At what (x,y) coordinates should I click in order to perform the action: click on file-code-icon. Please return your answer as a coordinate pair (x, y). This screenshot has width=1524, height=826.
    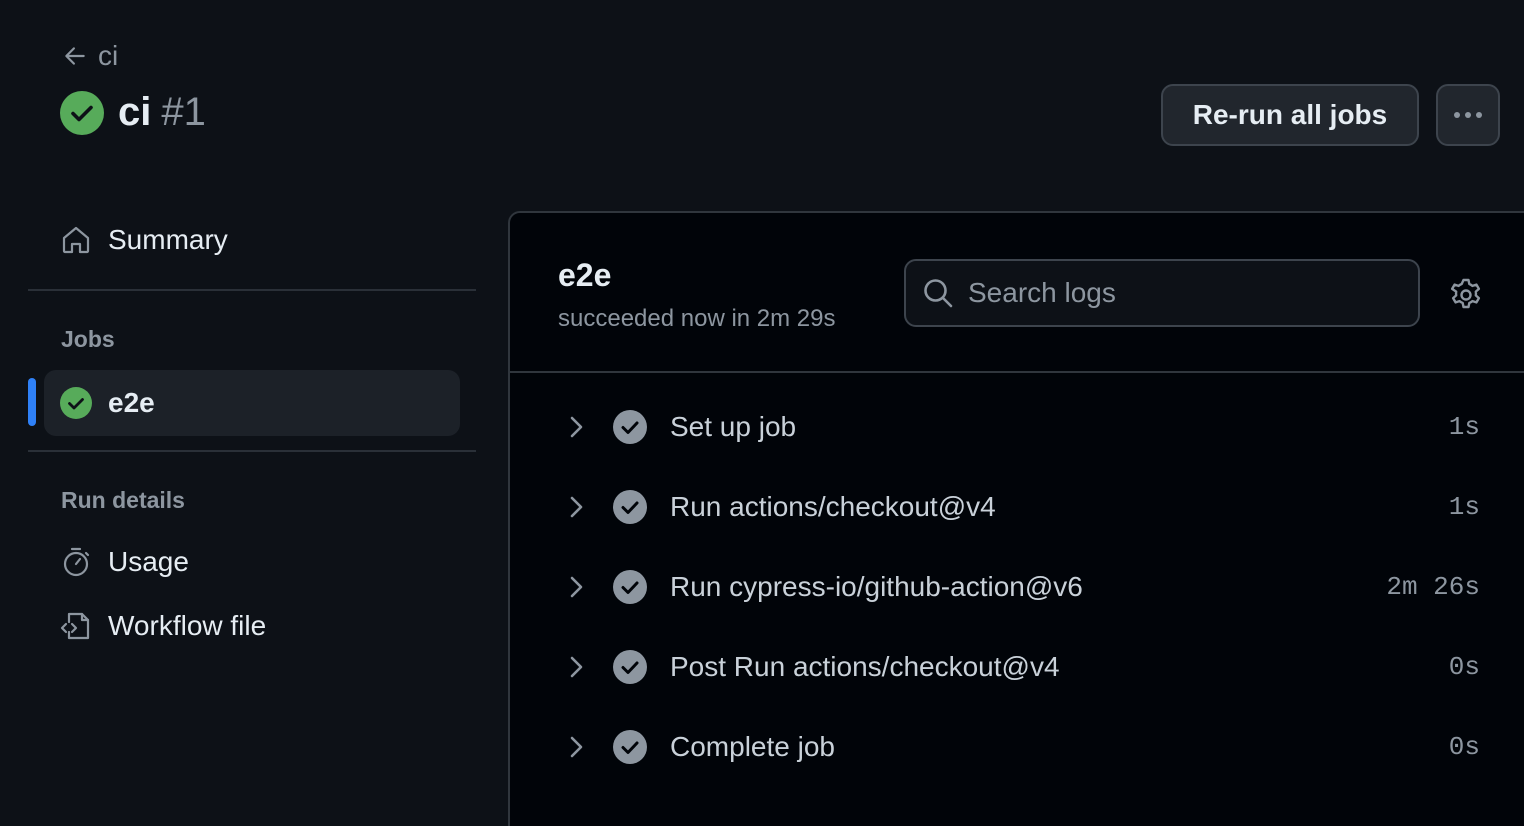
    Looking at the image, I should click on (75, 626).